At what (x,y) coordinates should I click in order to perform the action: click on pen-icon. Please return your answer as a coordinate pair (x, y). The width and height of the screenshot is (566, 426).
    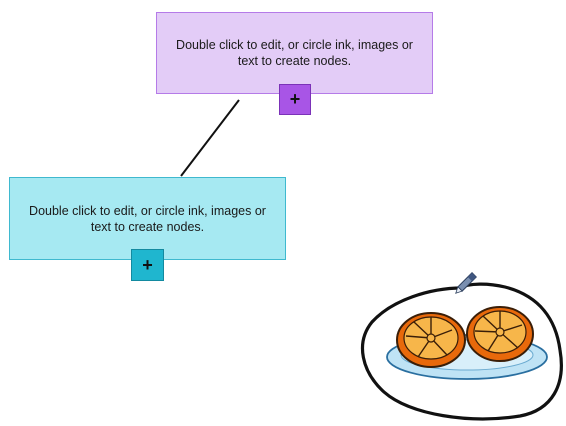
    Looking at the image, I should click on (466, 283).